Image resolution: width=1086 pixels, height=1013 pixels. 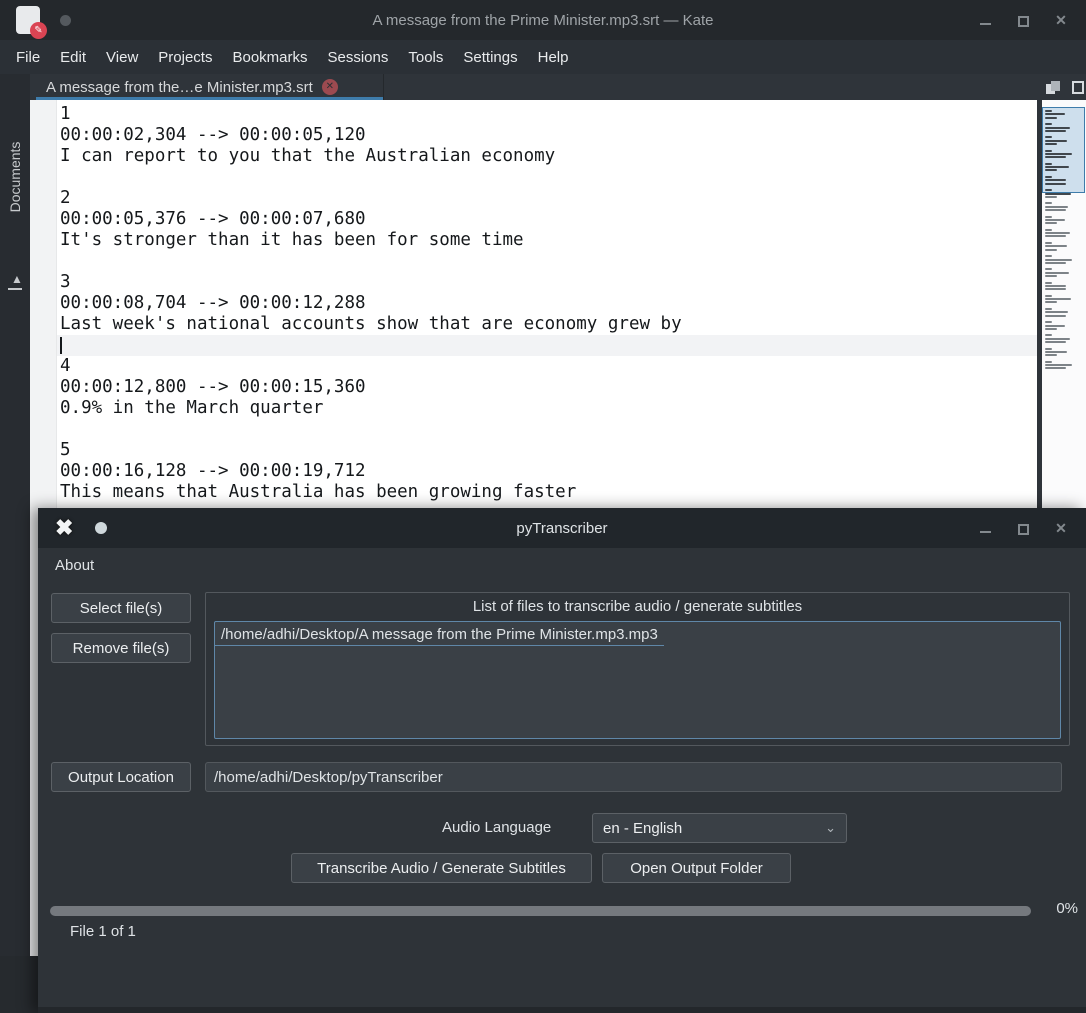 What do you see at coordinates (185, 57) in the screenshot?
I see `menu-item-projects: Projects` at bounding box center [185, 57].